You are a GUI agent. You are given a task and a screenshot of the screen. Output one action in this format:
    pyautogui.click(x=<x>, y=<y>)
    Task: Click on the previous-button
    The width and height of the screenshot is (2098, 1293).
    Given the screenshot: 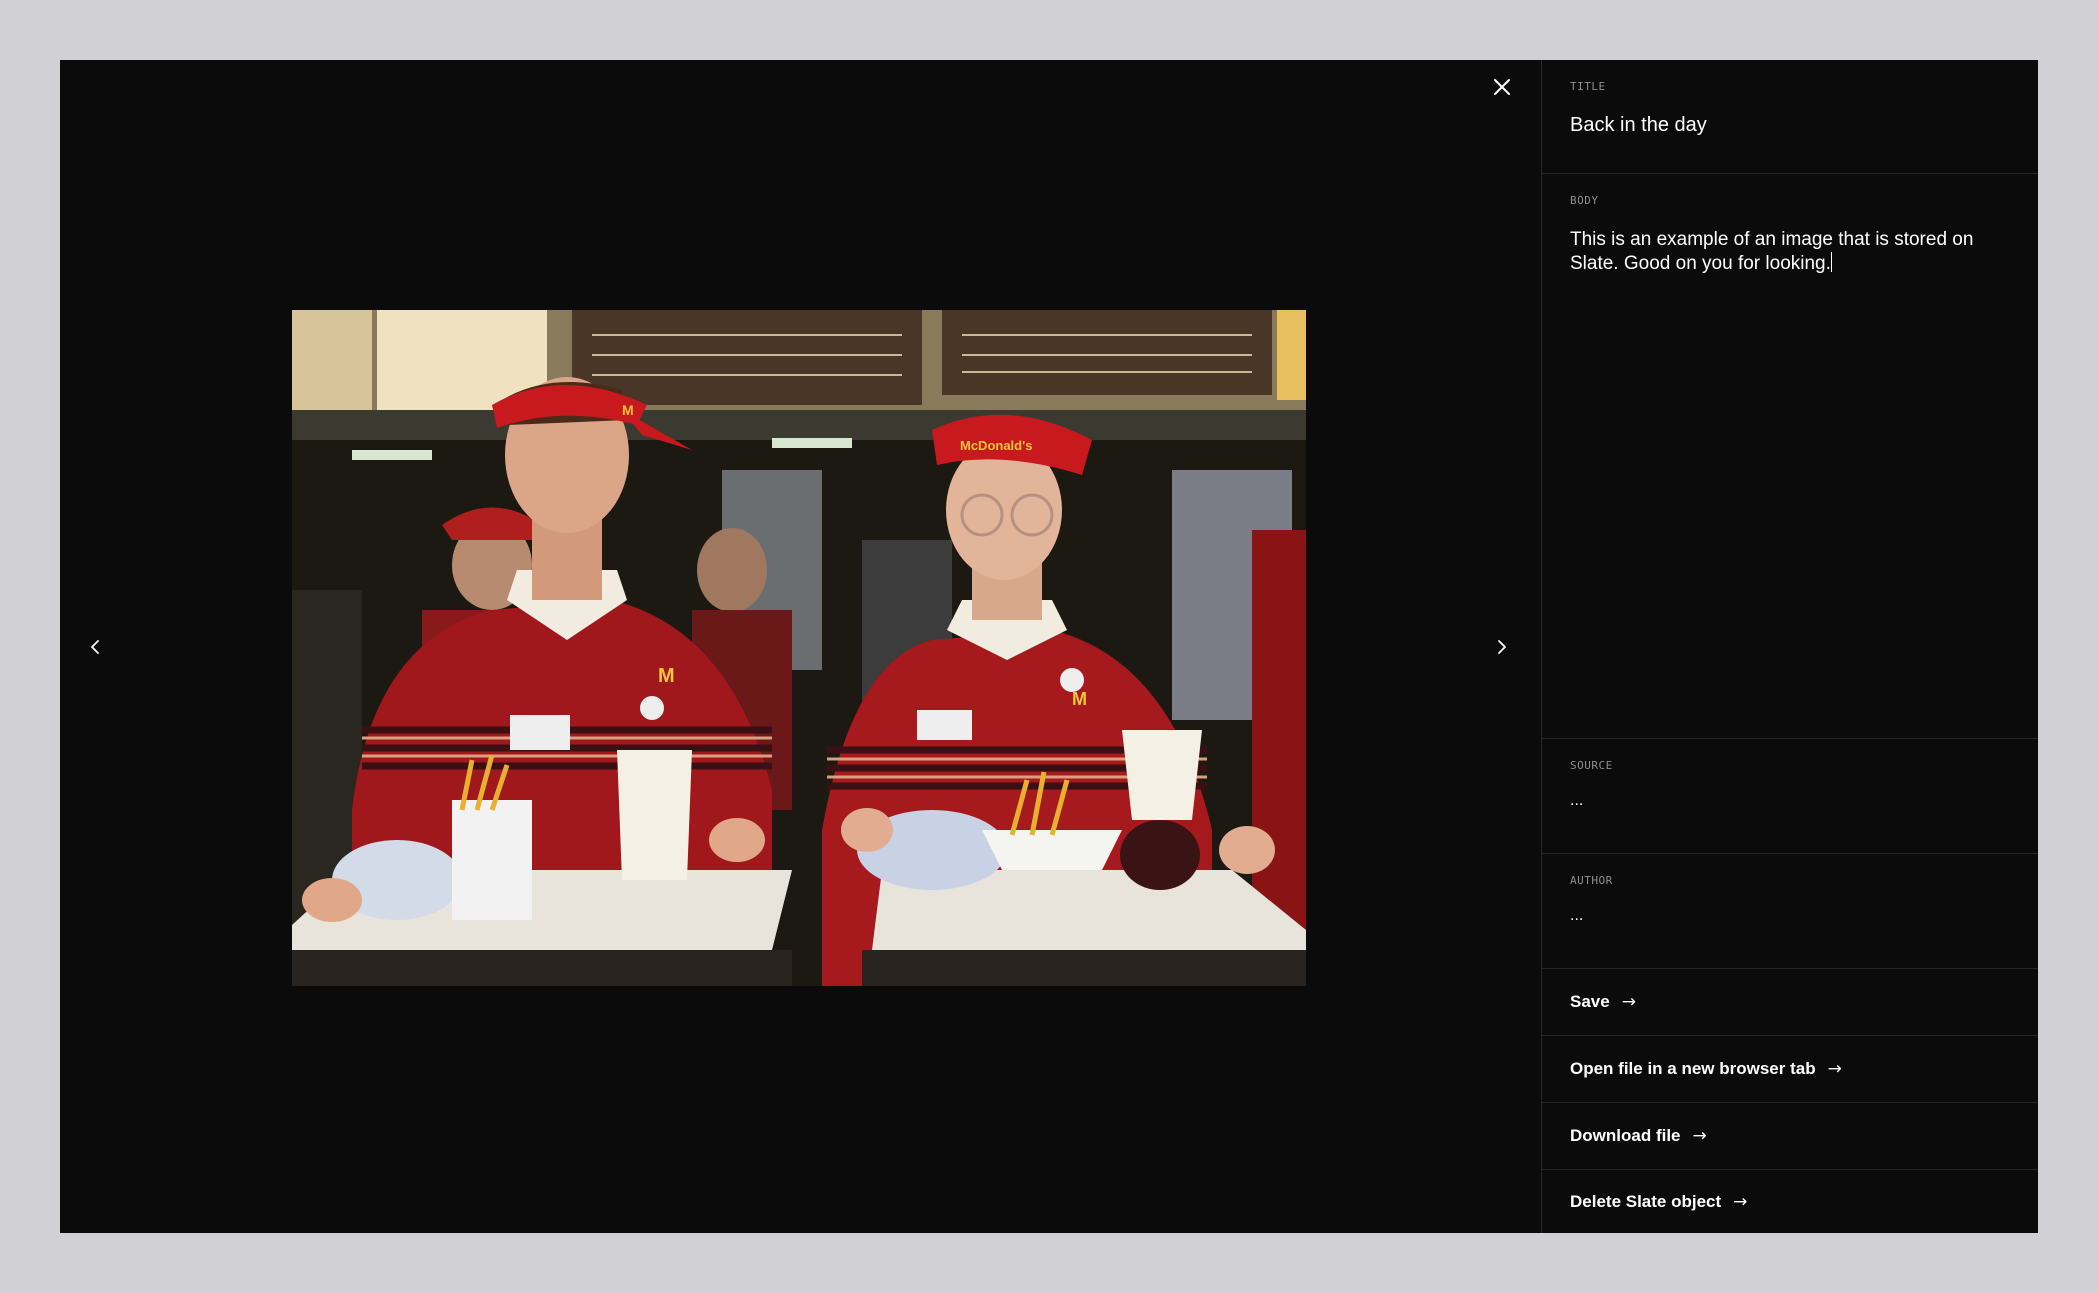 What is the action you would take?
    pyautogui.click(x=95, y=647)
    